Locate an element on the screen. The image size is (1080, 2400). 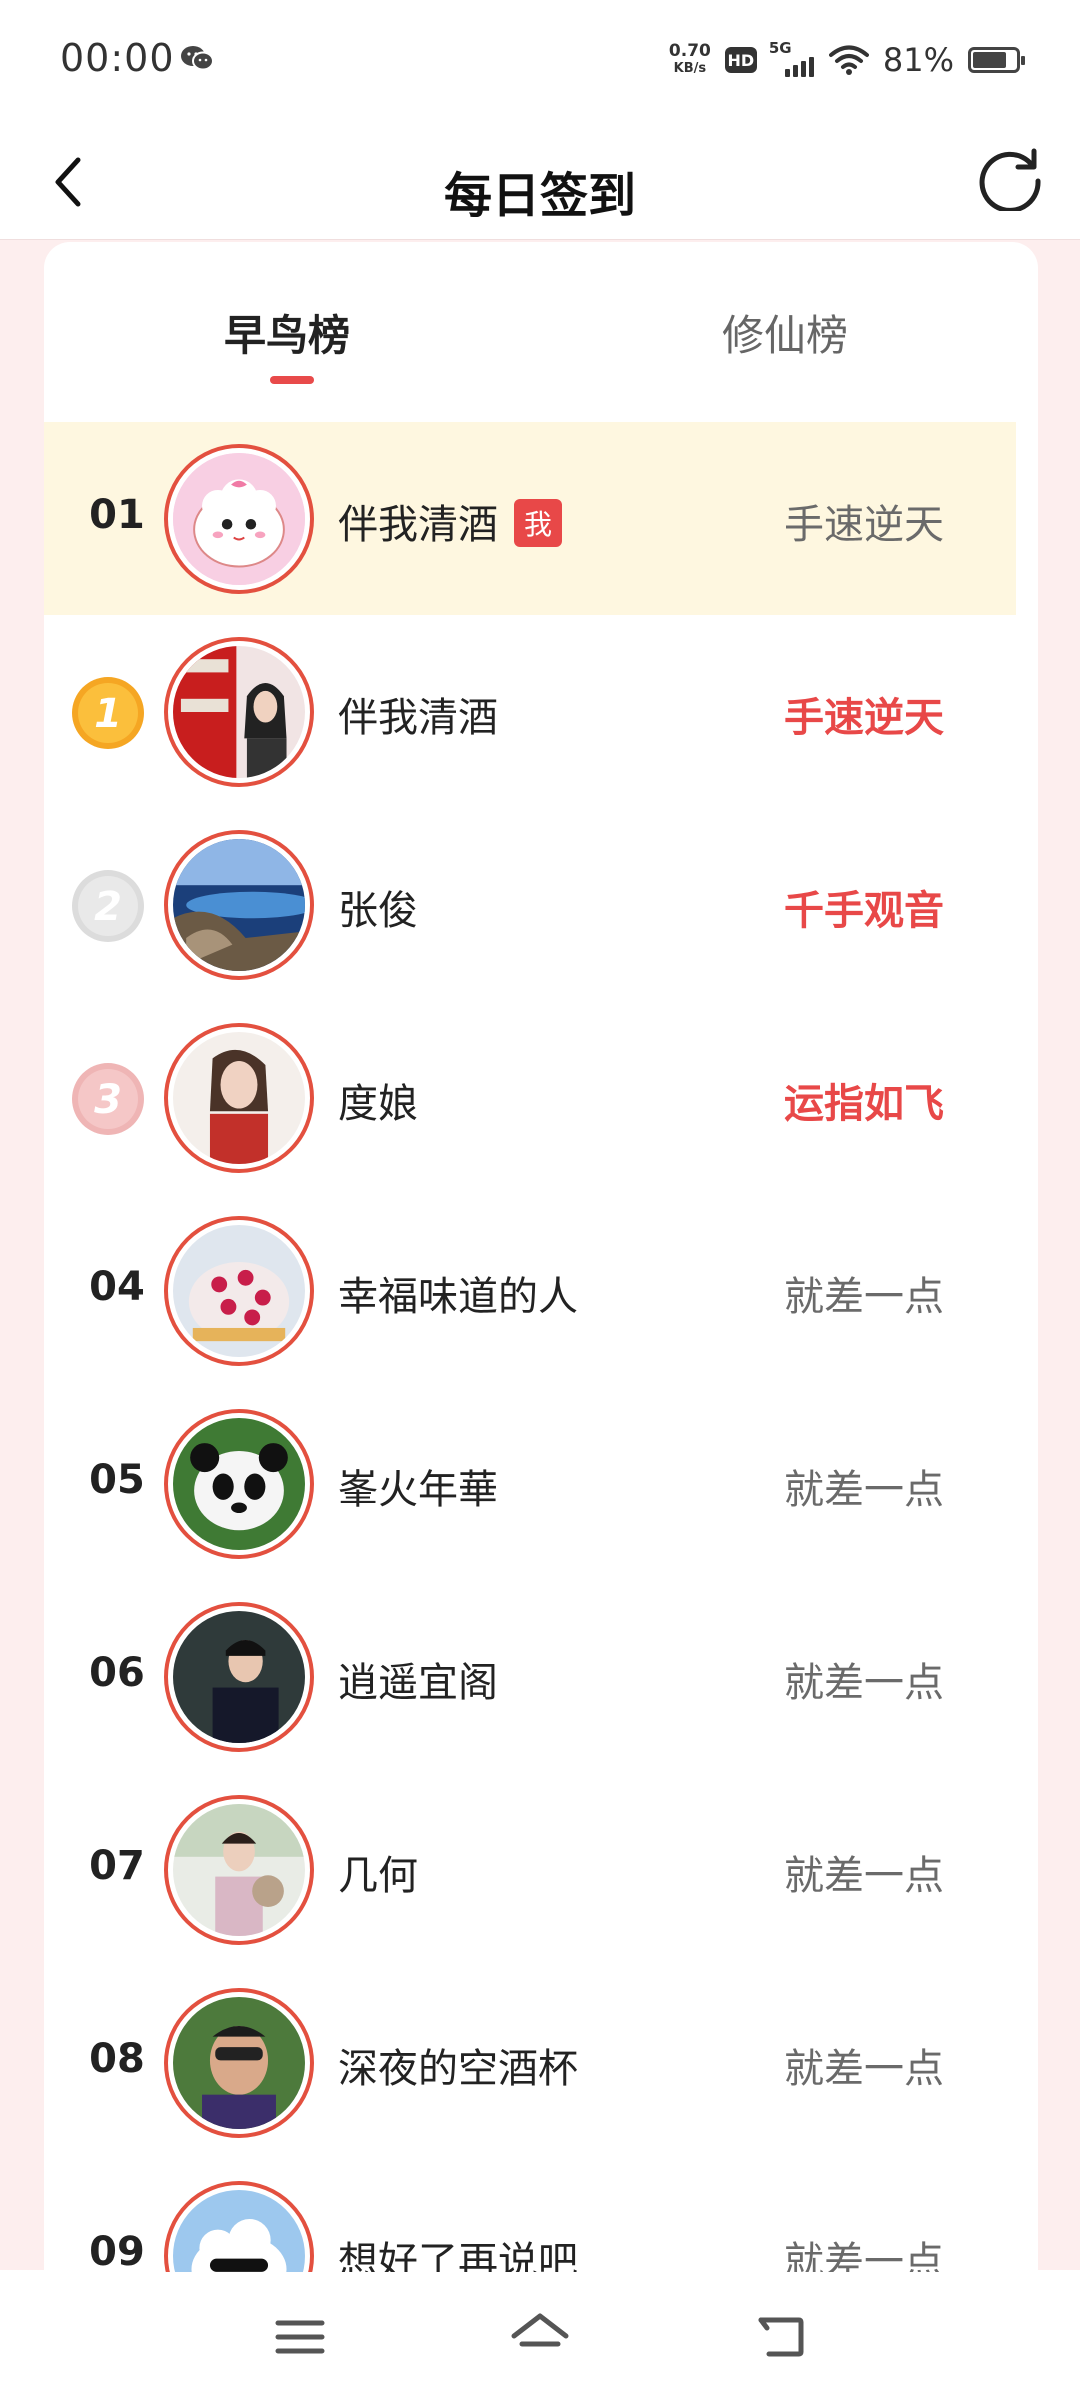
return-icon is located at coordinates (781, 2337).